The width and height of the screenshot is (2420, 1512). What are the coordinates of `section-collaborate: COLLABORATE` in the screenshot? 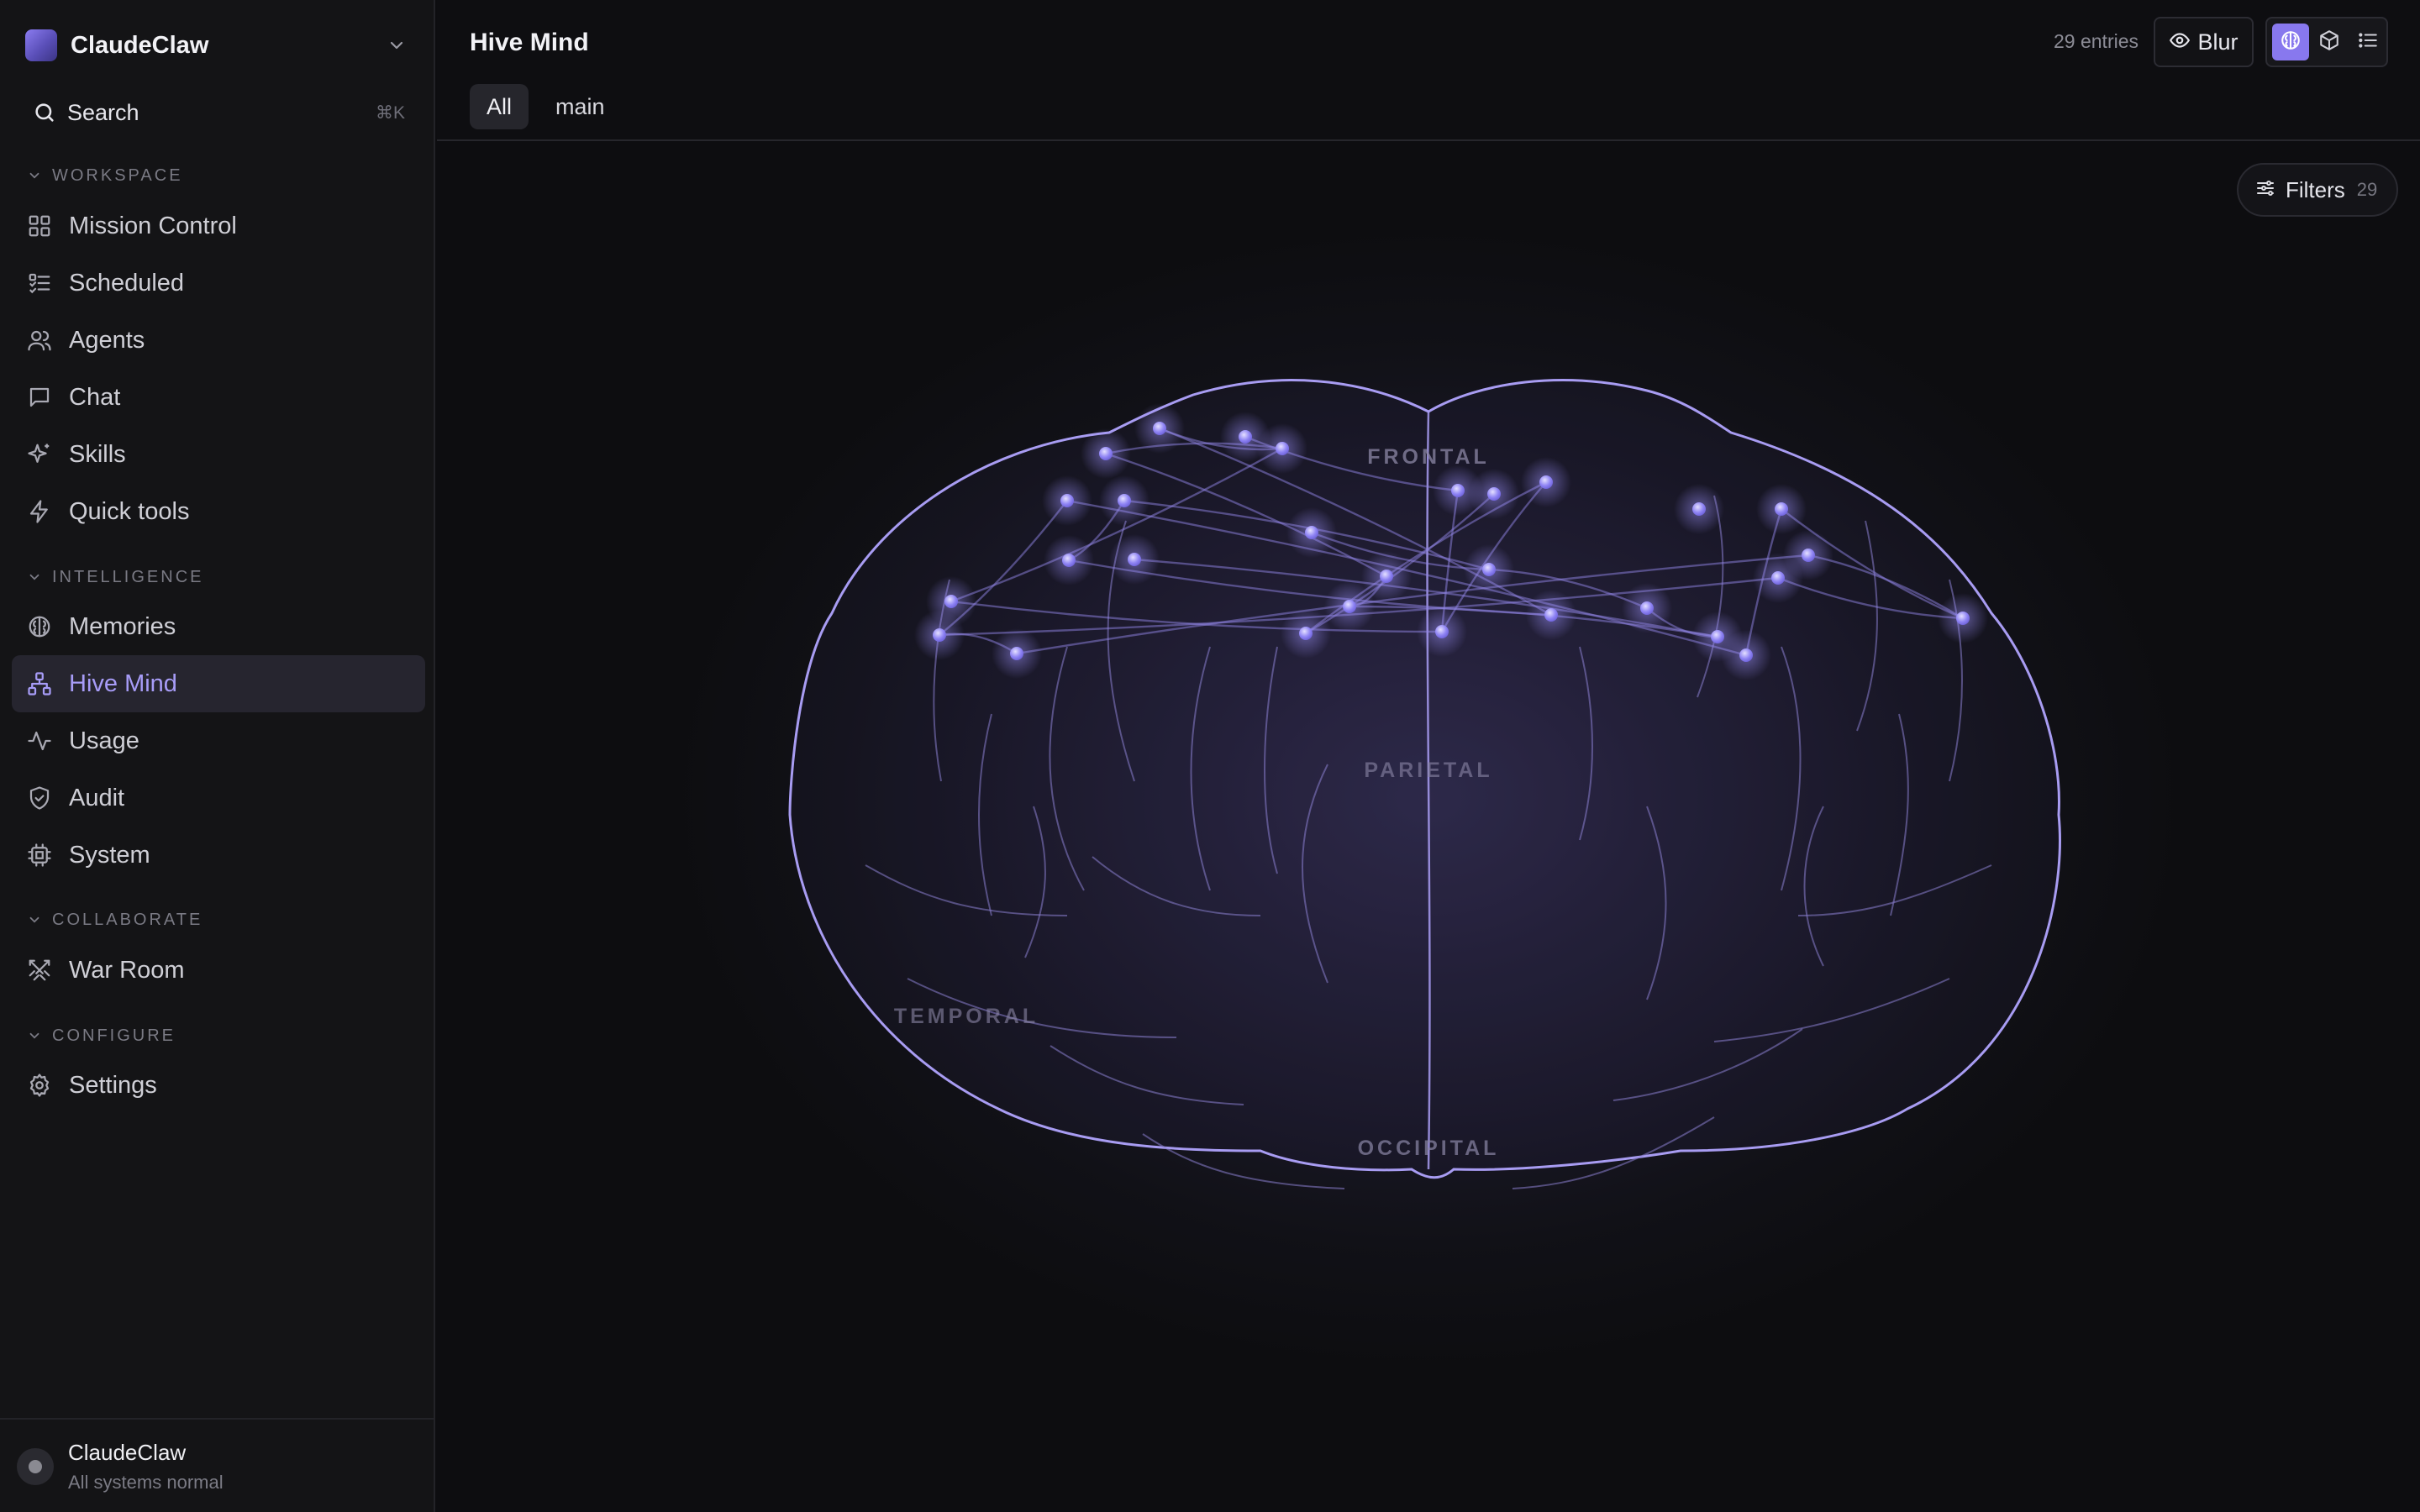 It's located at (114, 919).